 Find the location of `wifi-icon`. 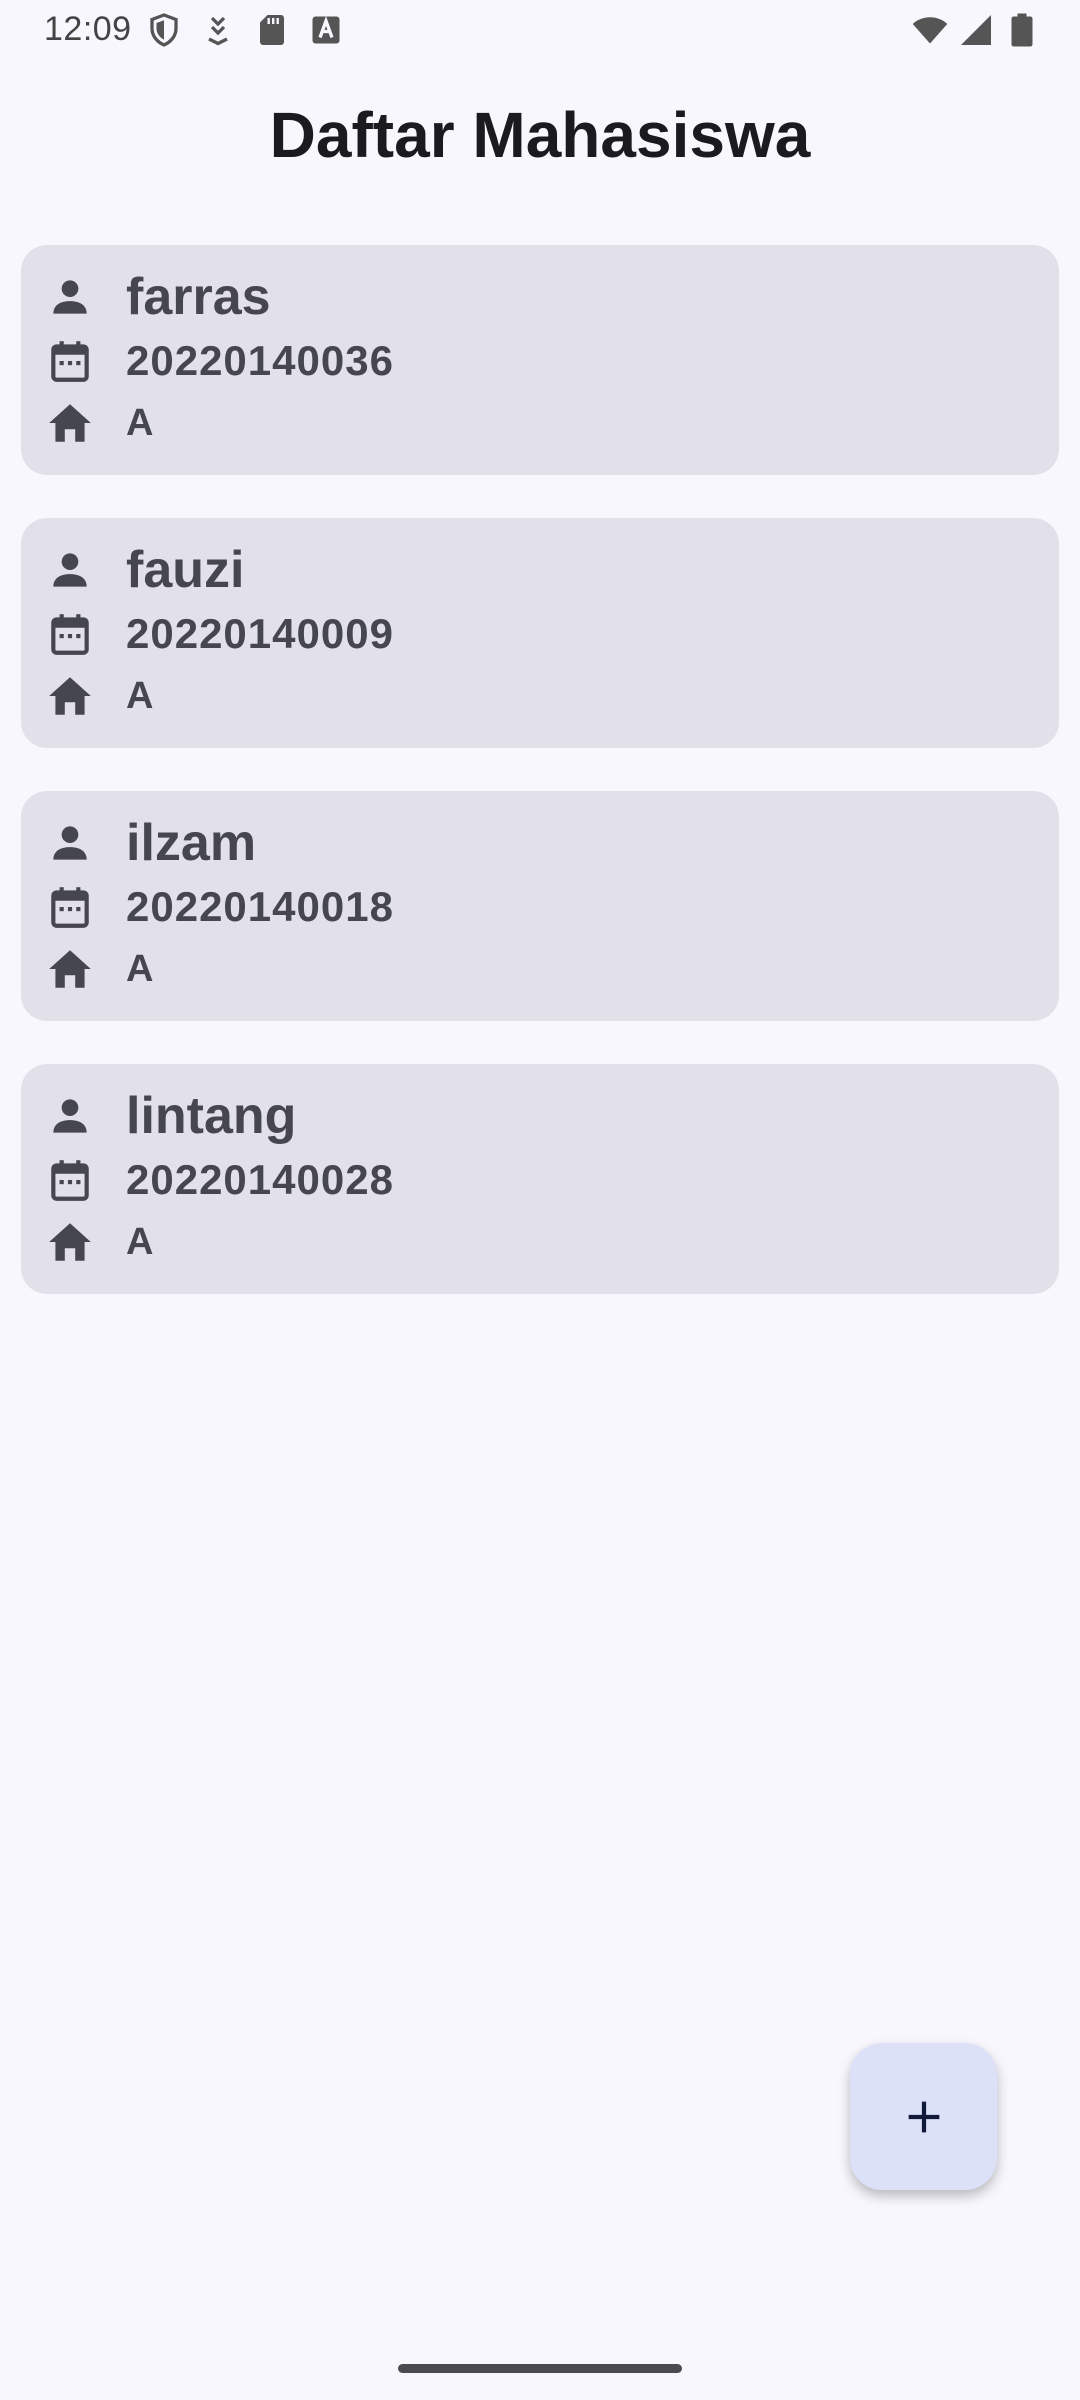

wifi-icon is located at coordinates (930, 30).